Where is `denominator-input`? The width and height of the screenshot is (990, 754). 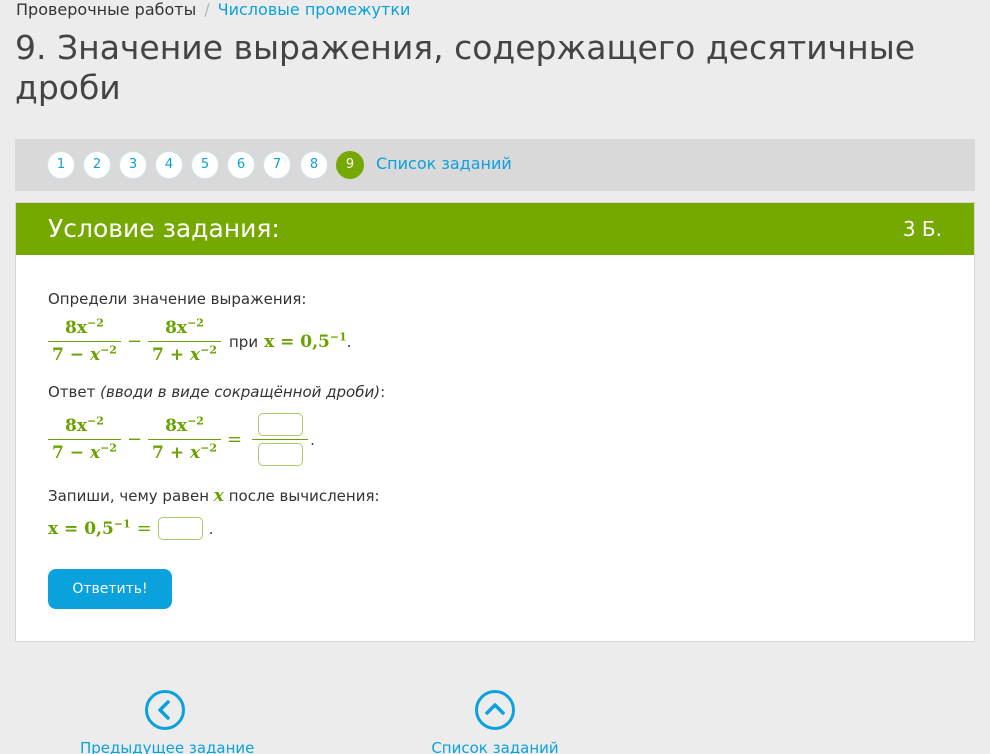
denominator-input is located at coordinates (280, 454).